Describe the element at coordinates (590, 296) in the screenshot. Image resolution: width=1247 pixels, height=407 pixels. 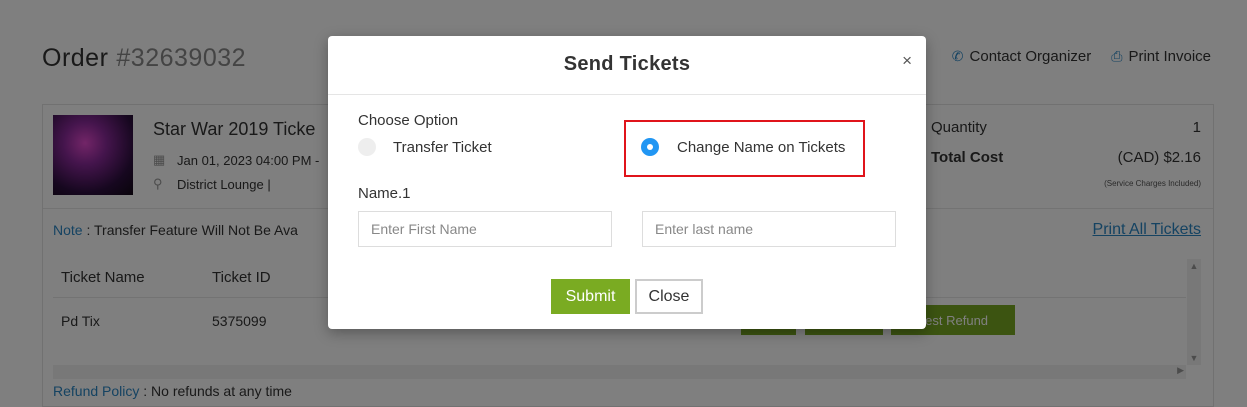
I see `submit-button: Submit` at that location.